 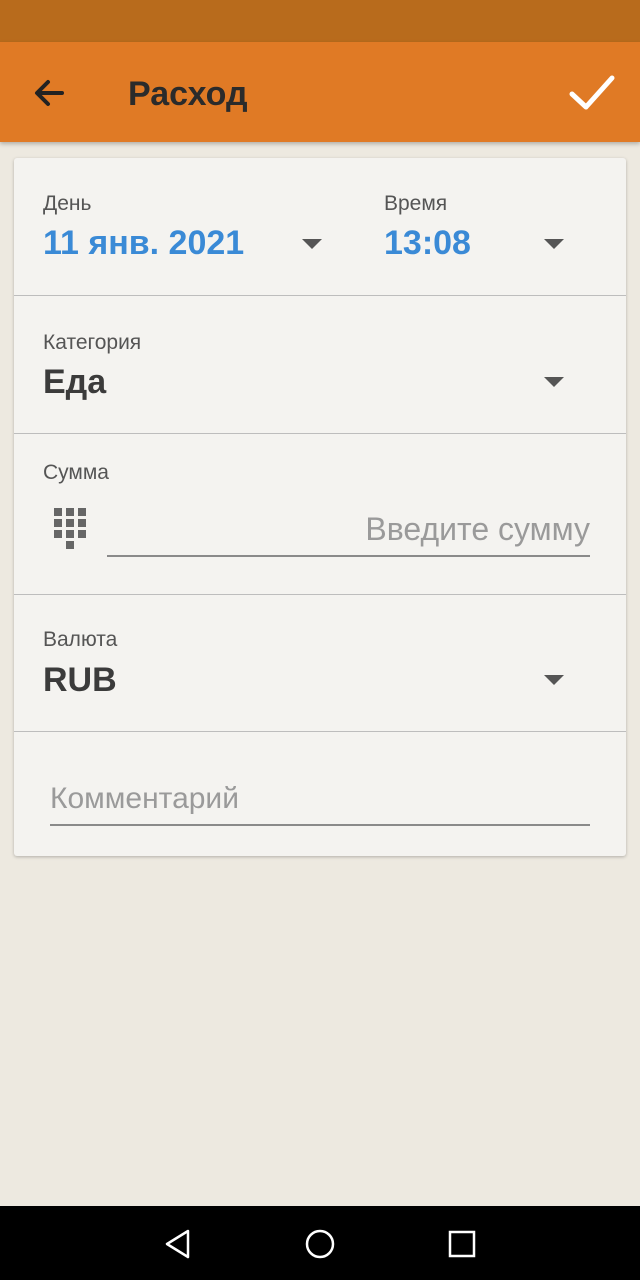 I want to click on time-picker: 13:08, so click(x=427, y=243).